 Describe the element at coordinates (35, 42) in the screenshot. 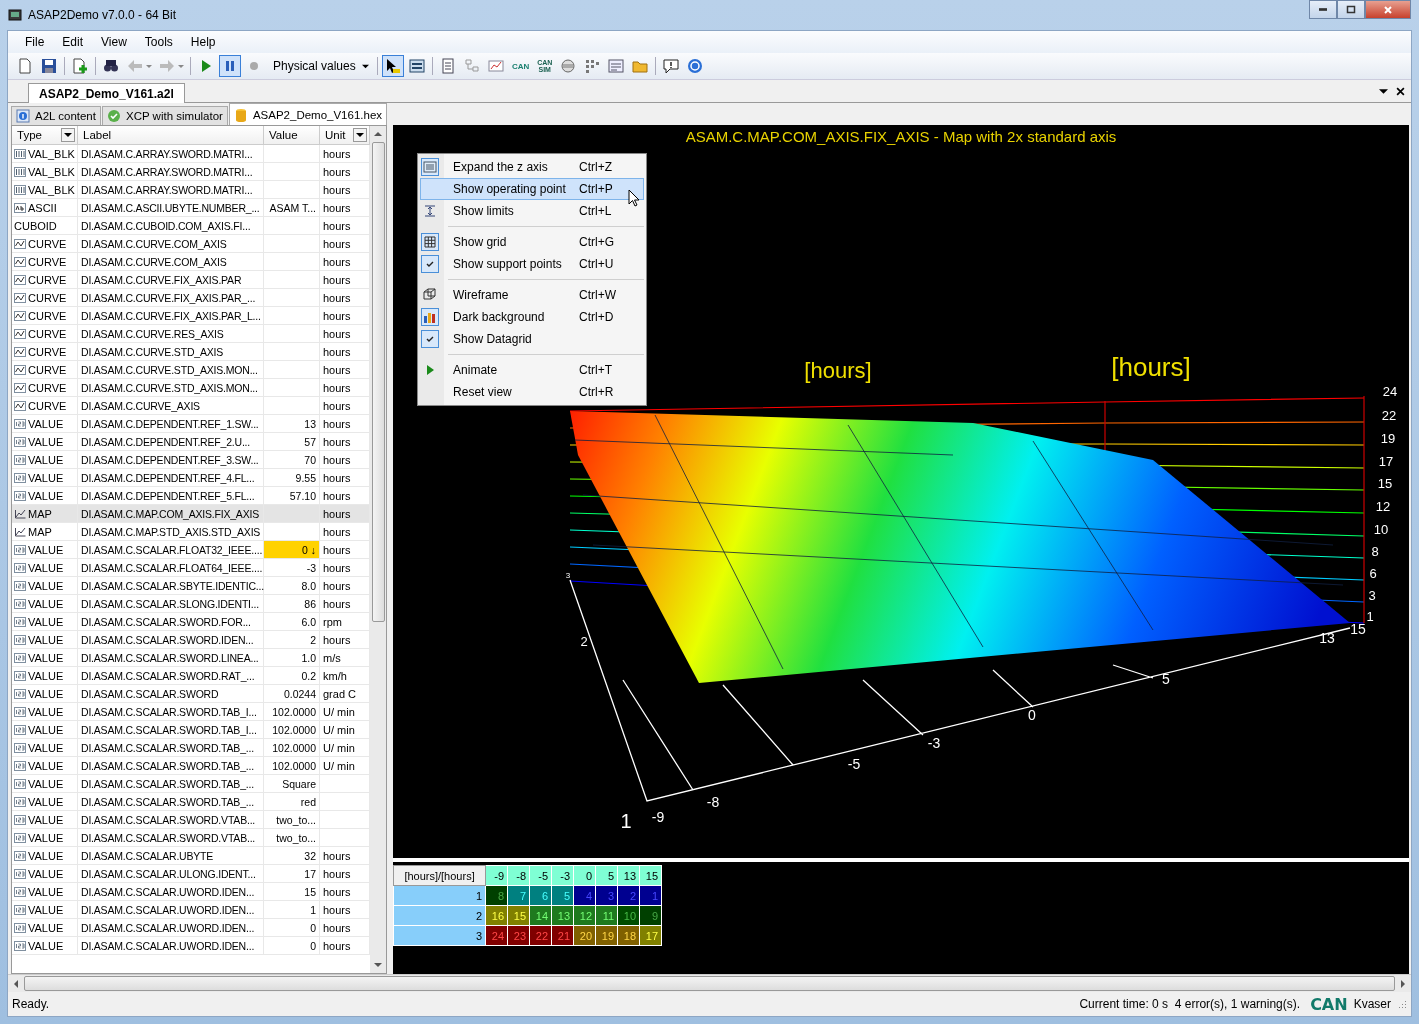

I see `menu-item: File` at that location.